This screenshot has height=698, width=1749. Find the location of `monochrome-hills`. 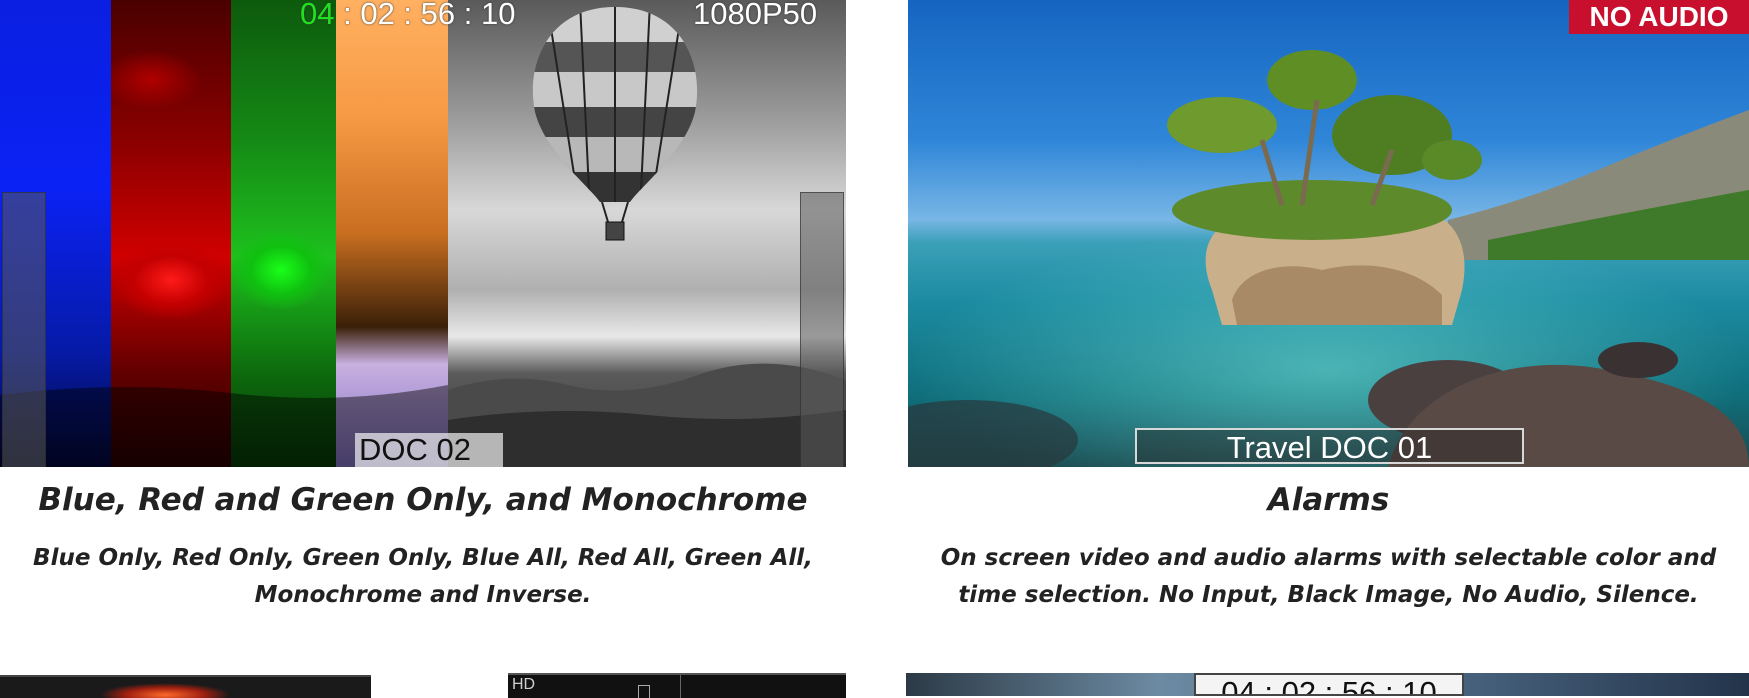

monochrome-hills is located at coordinates (647, 415).